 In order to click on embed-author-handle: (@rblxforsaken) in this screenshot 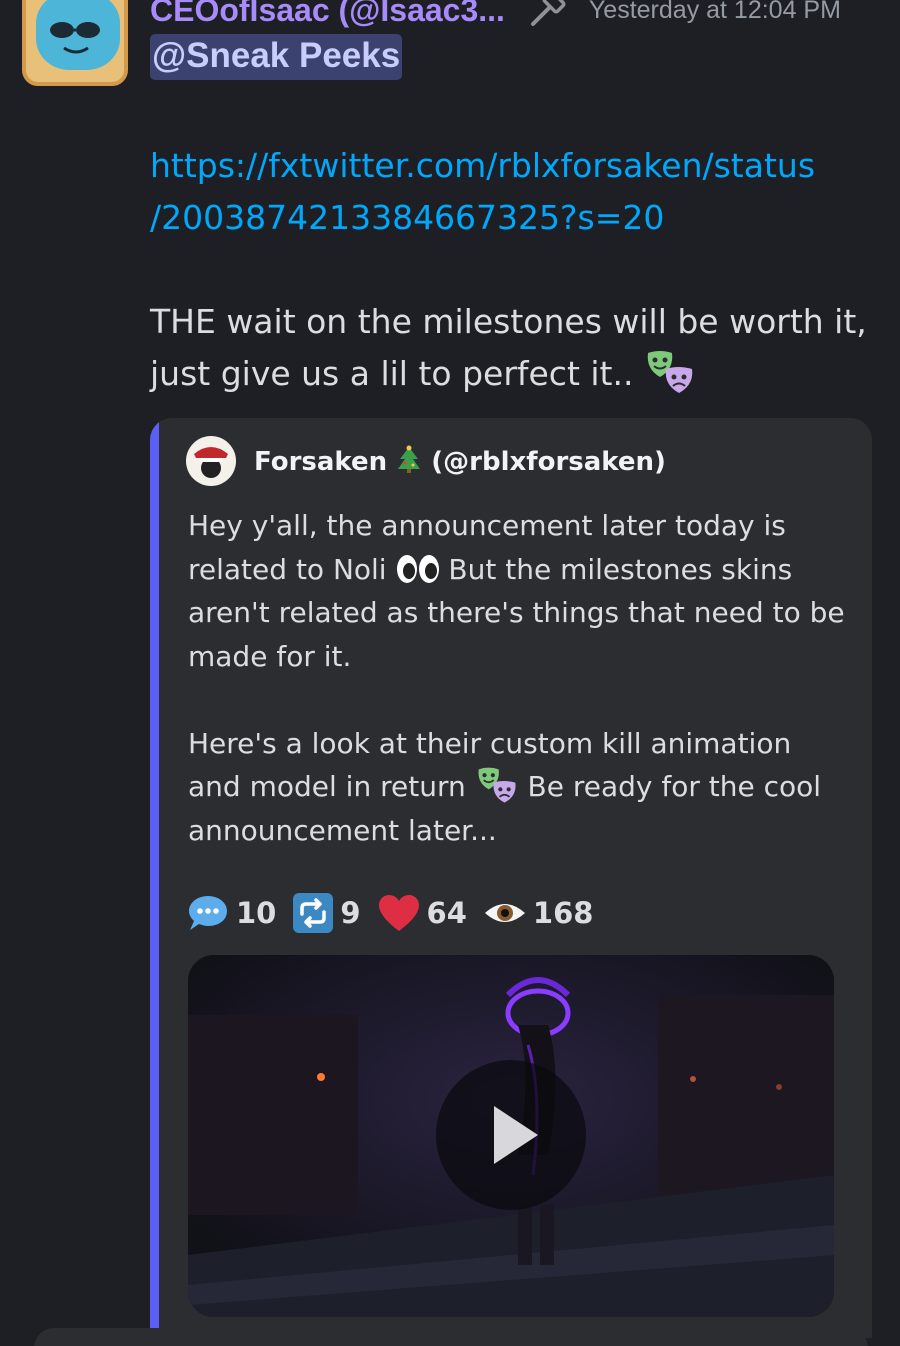, I will do `click(548, 462)`.